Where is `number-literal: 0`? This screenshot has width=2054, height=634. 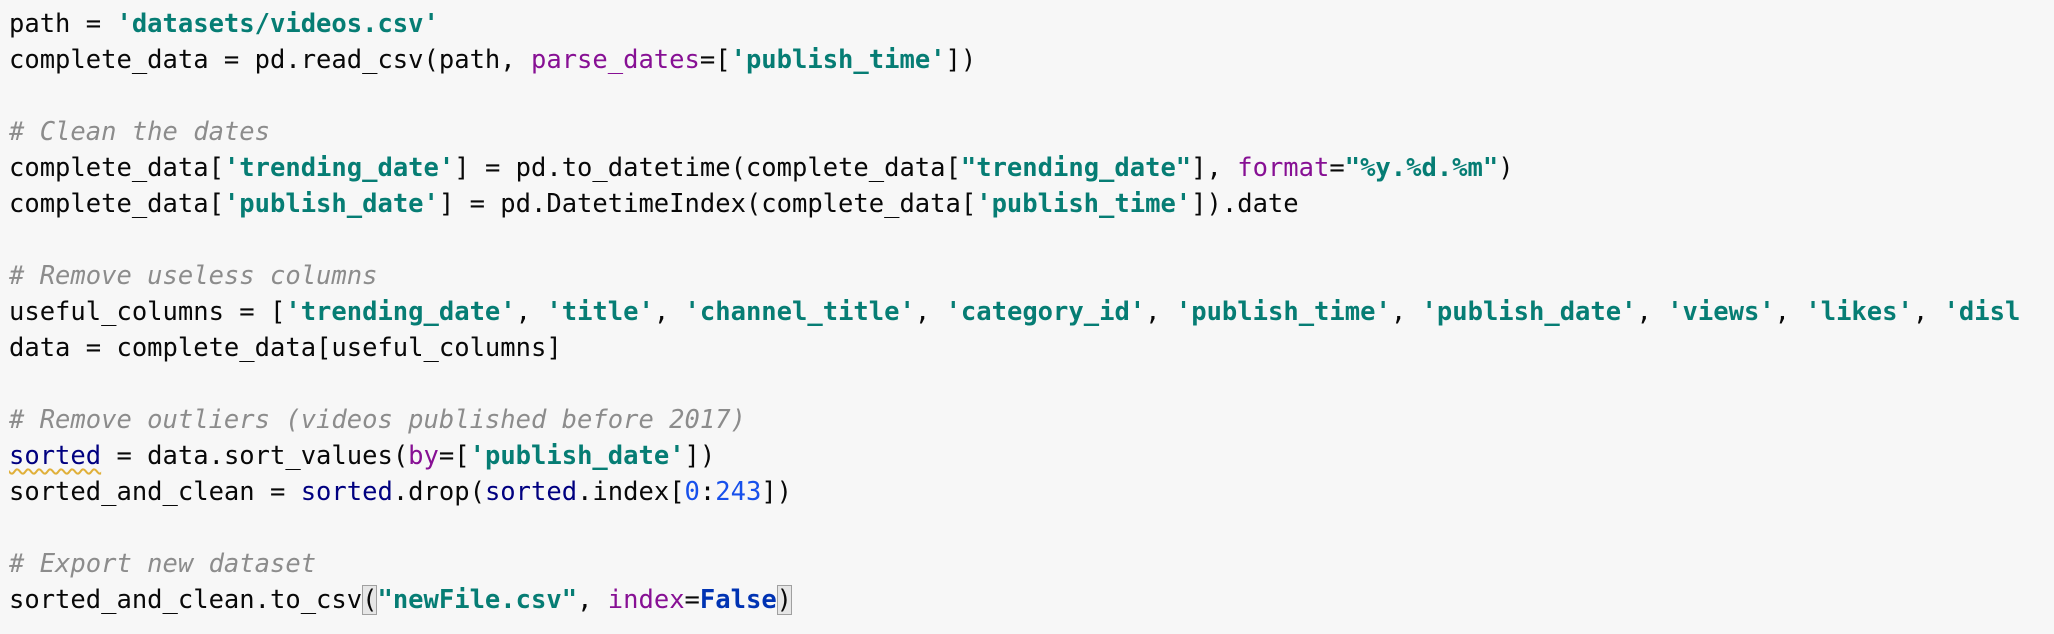
number-literal: 0 is located at coordinates (692, 492).